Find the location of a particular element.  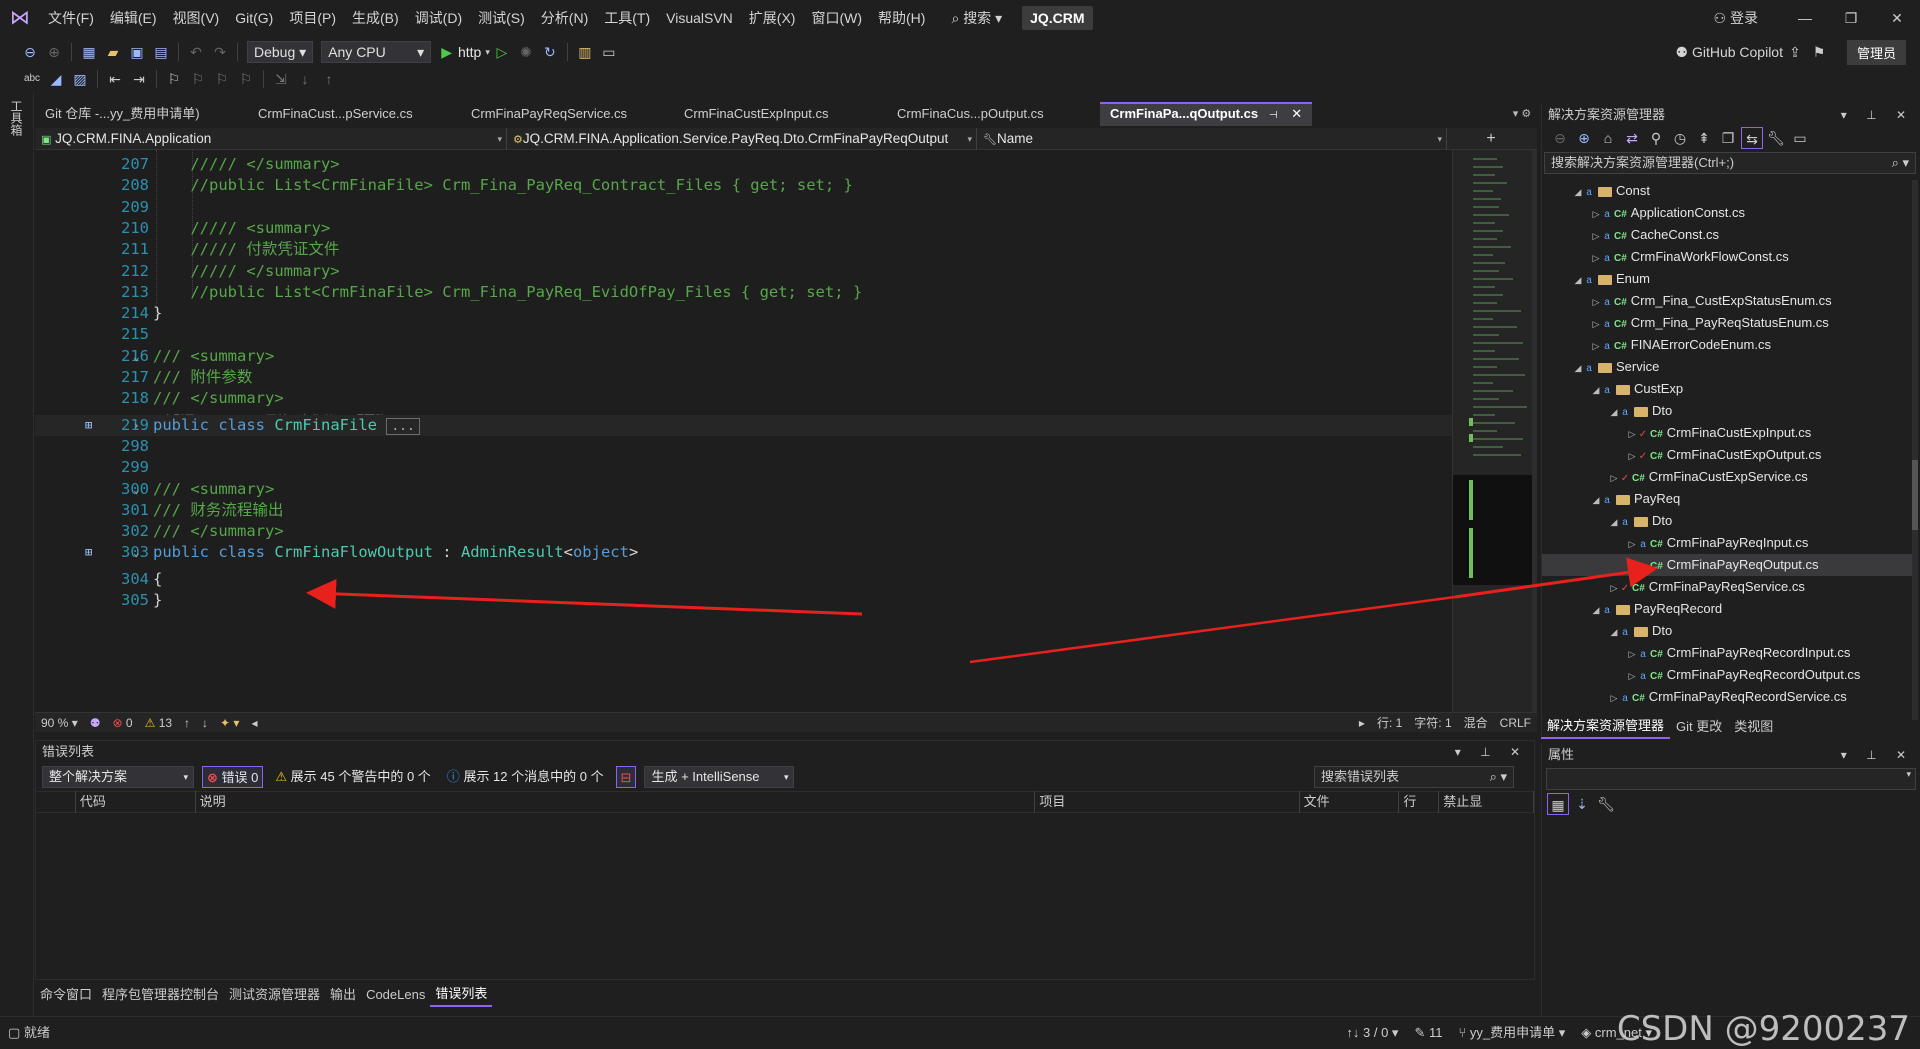

save-icon: ▣ is located at coordinates (137, 52).